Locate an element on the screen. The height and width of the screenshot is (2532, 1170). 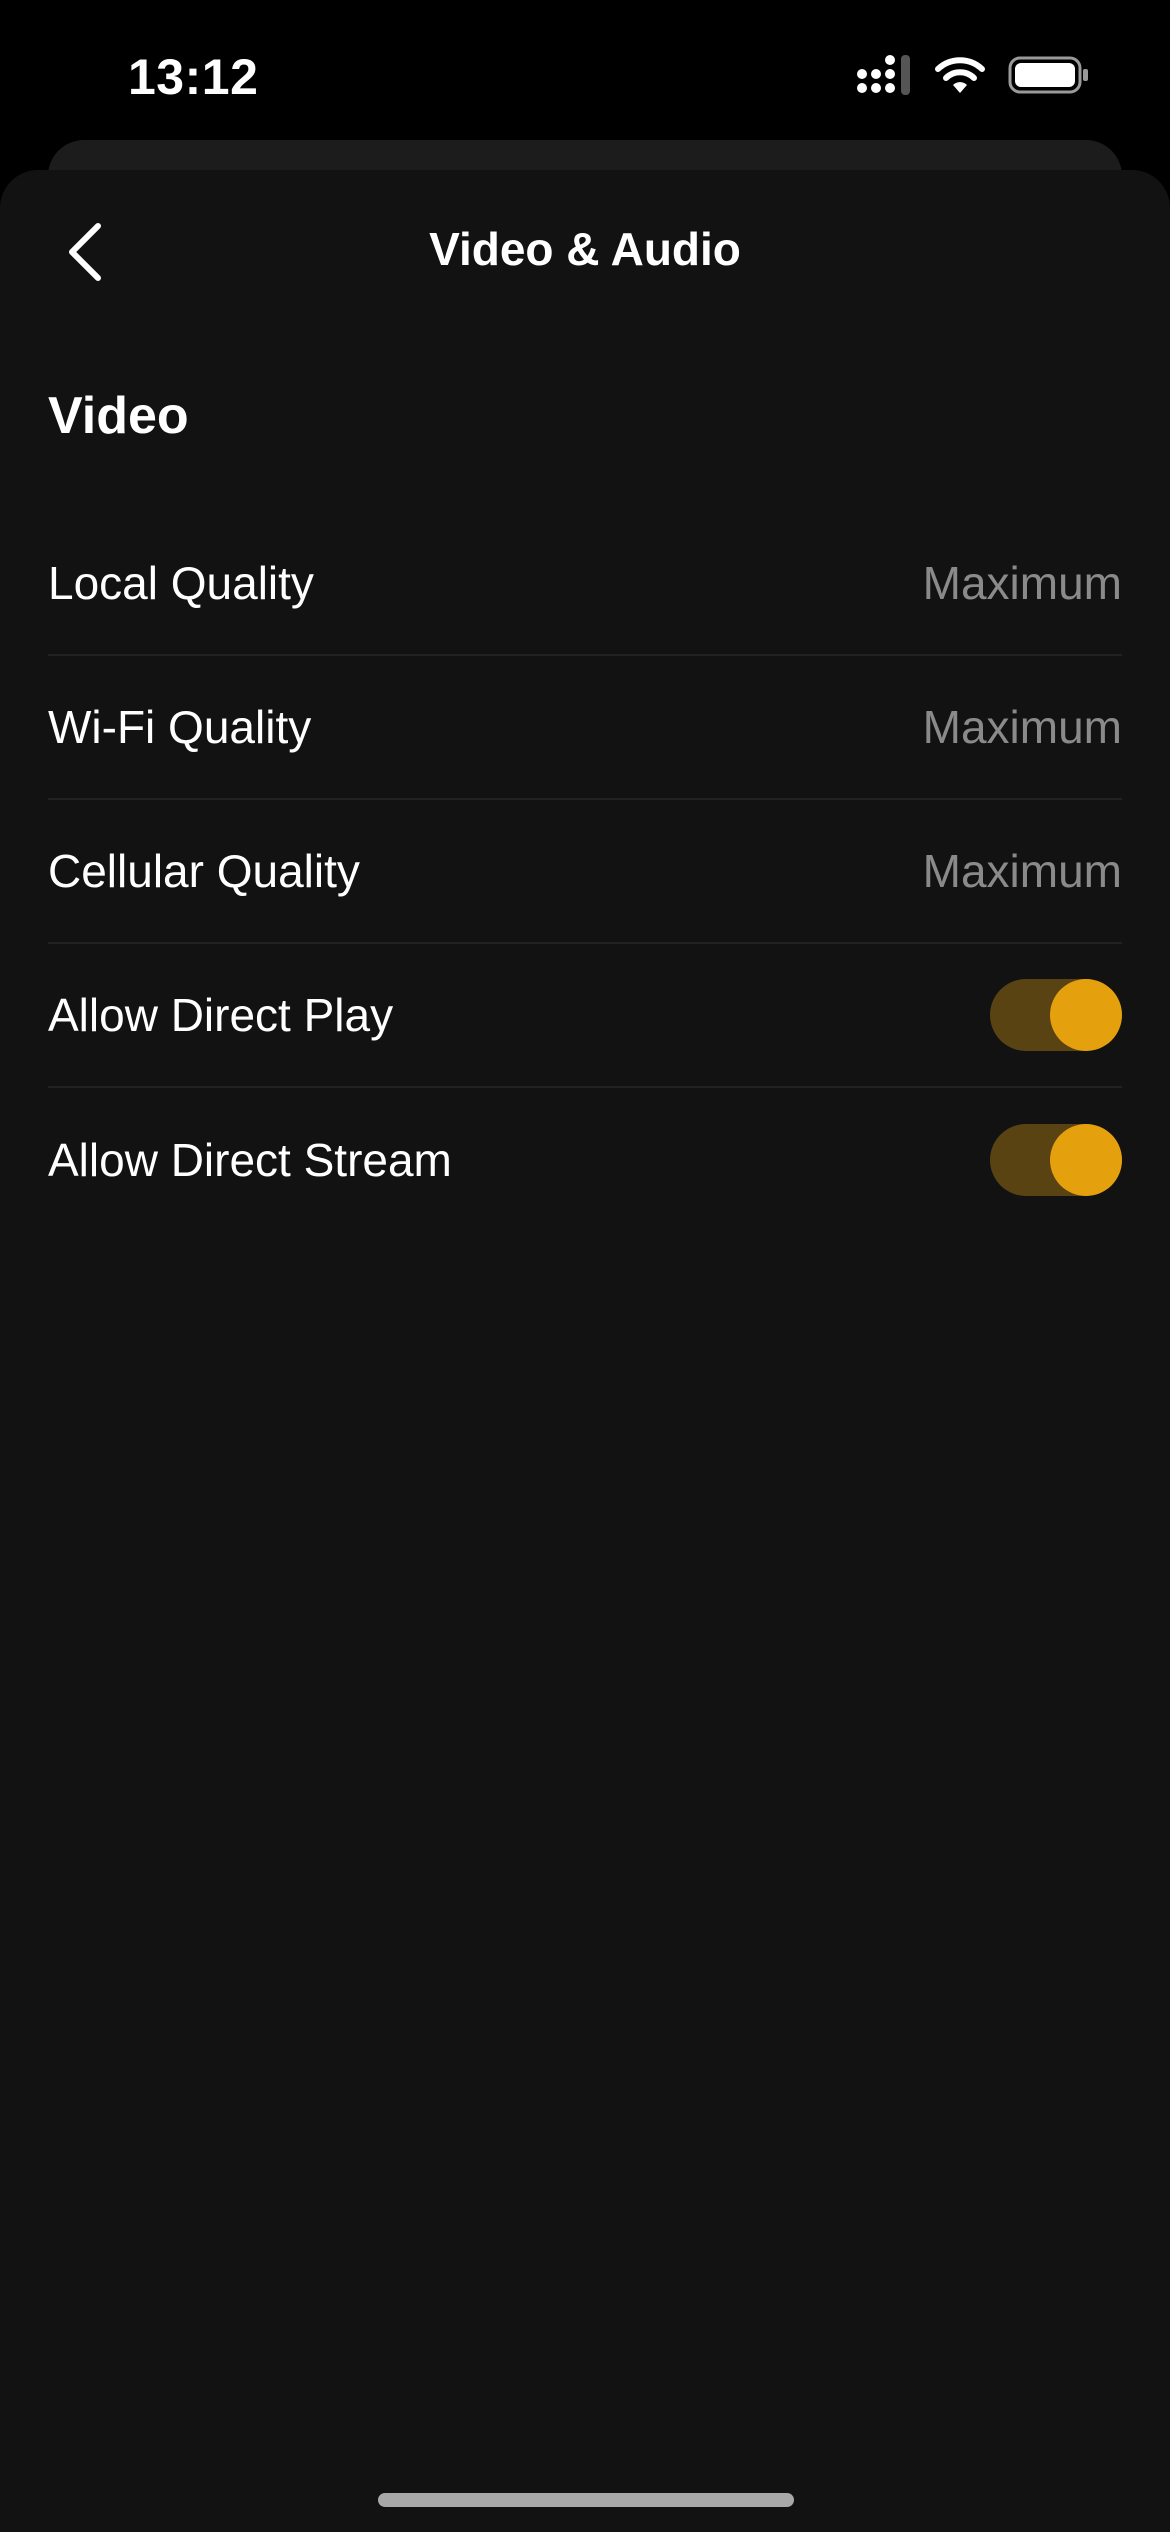
page-title: Video & Audio is located at coordinates (585, 249).